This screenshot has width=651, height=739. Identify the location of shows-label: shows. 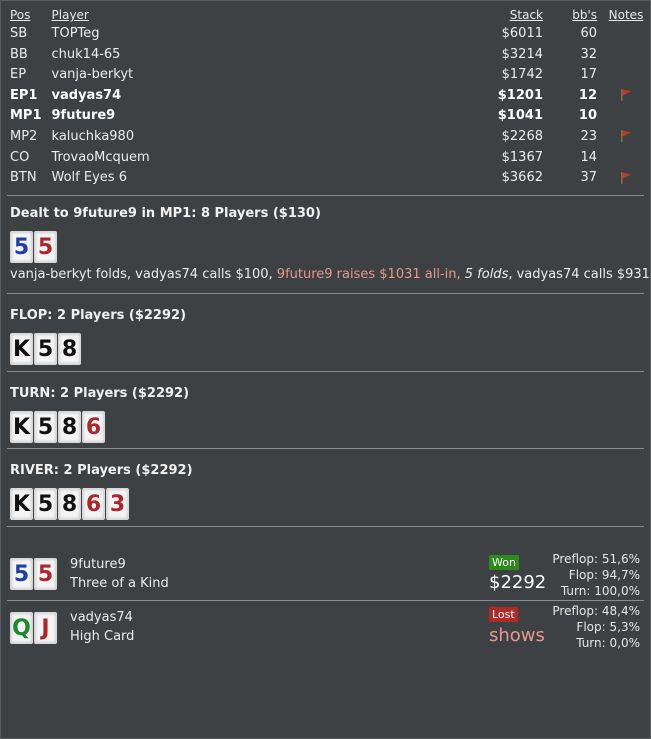
(517, 635).